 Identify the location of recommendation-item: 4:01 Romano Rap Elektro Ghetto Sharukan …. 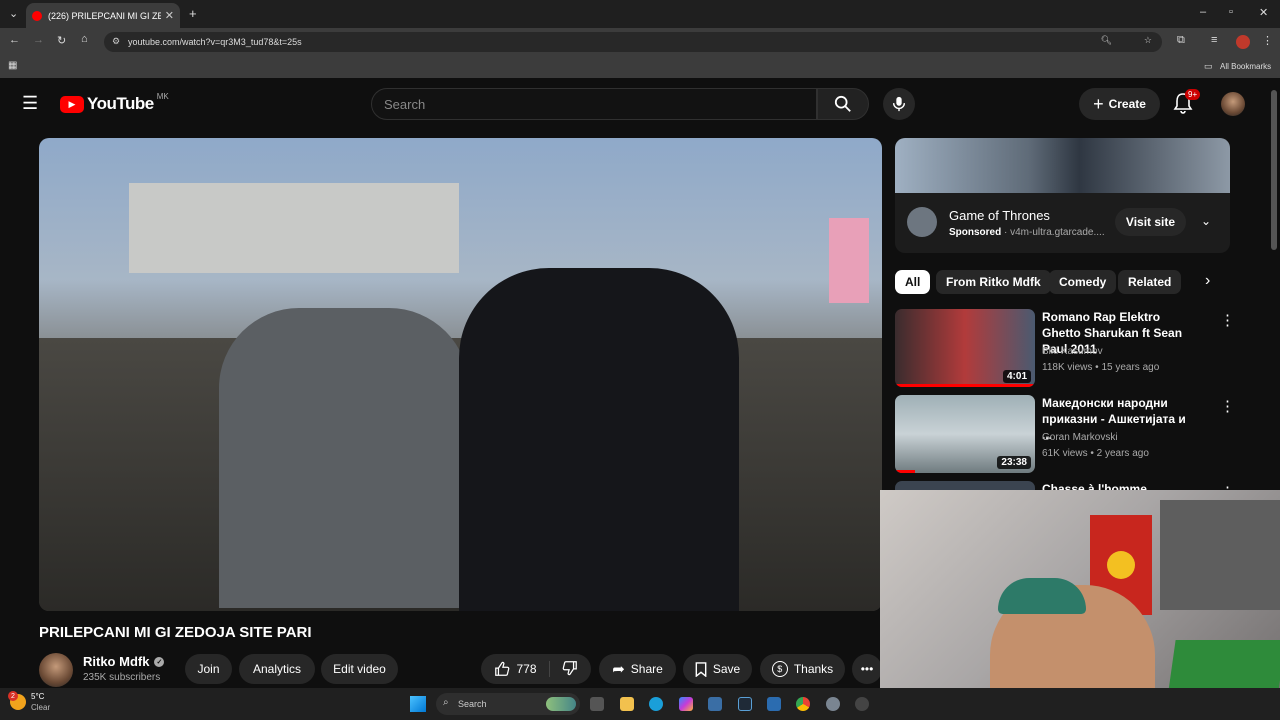
(1065, 349).